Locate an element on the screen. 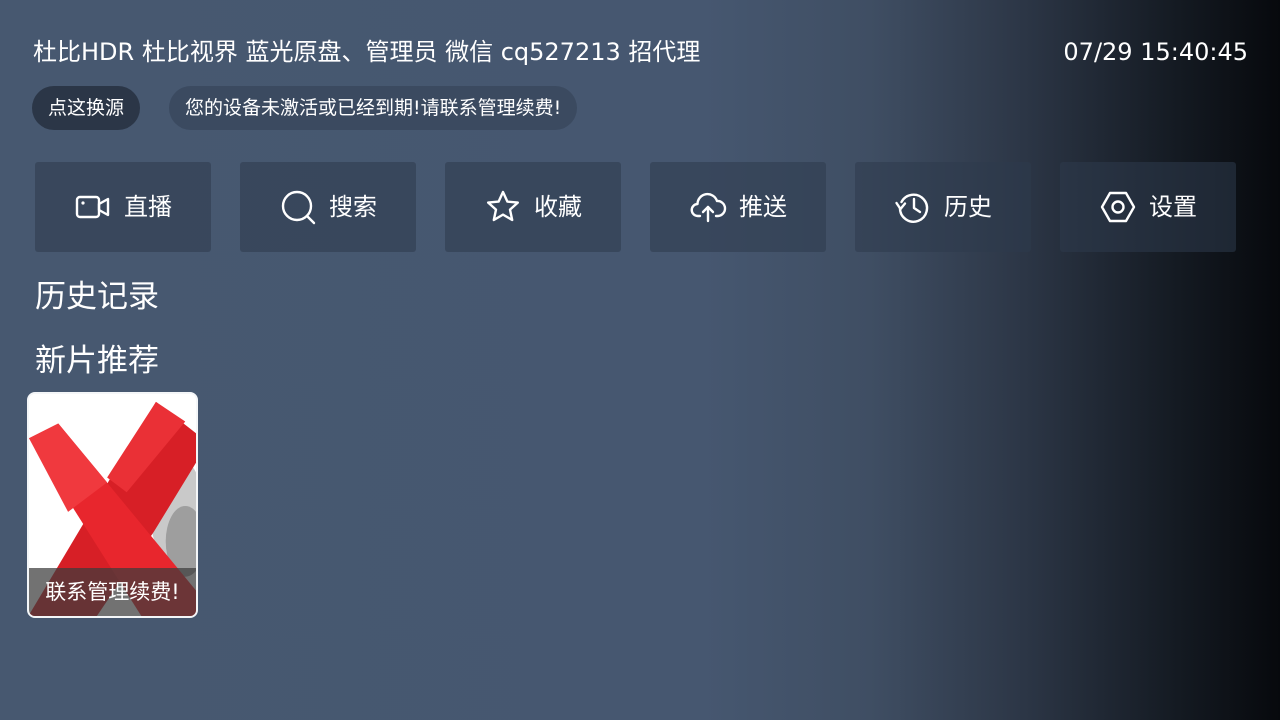 The image size is (1280, 720). nav-live-button: 直播 is located at coordinates (123, 207).